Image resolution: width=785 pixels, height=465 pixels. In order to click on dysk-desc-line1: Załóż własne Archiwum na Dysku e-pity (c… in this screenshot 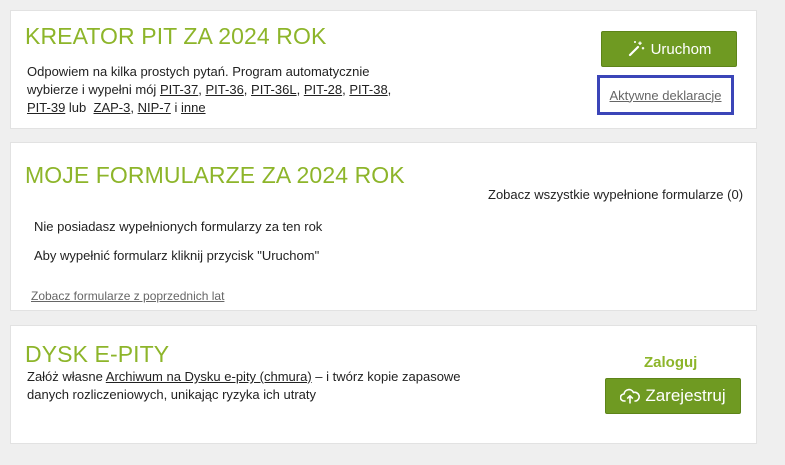, I will do `click(267, 377)`.